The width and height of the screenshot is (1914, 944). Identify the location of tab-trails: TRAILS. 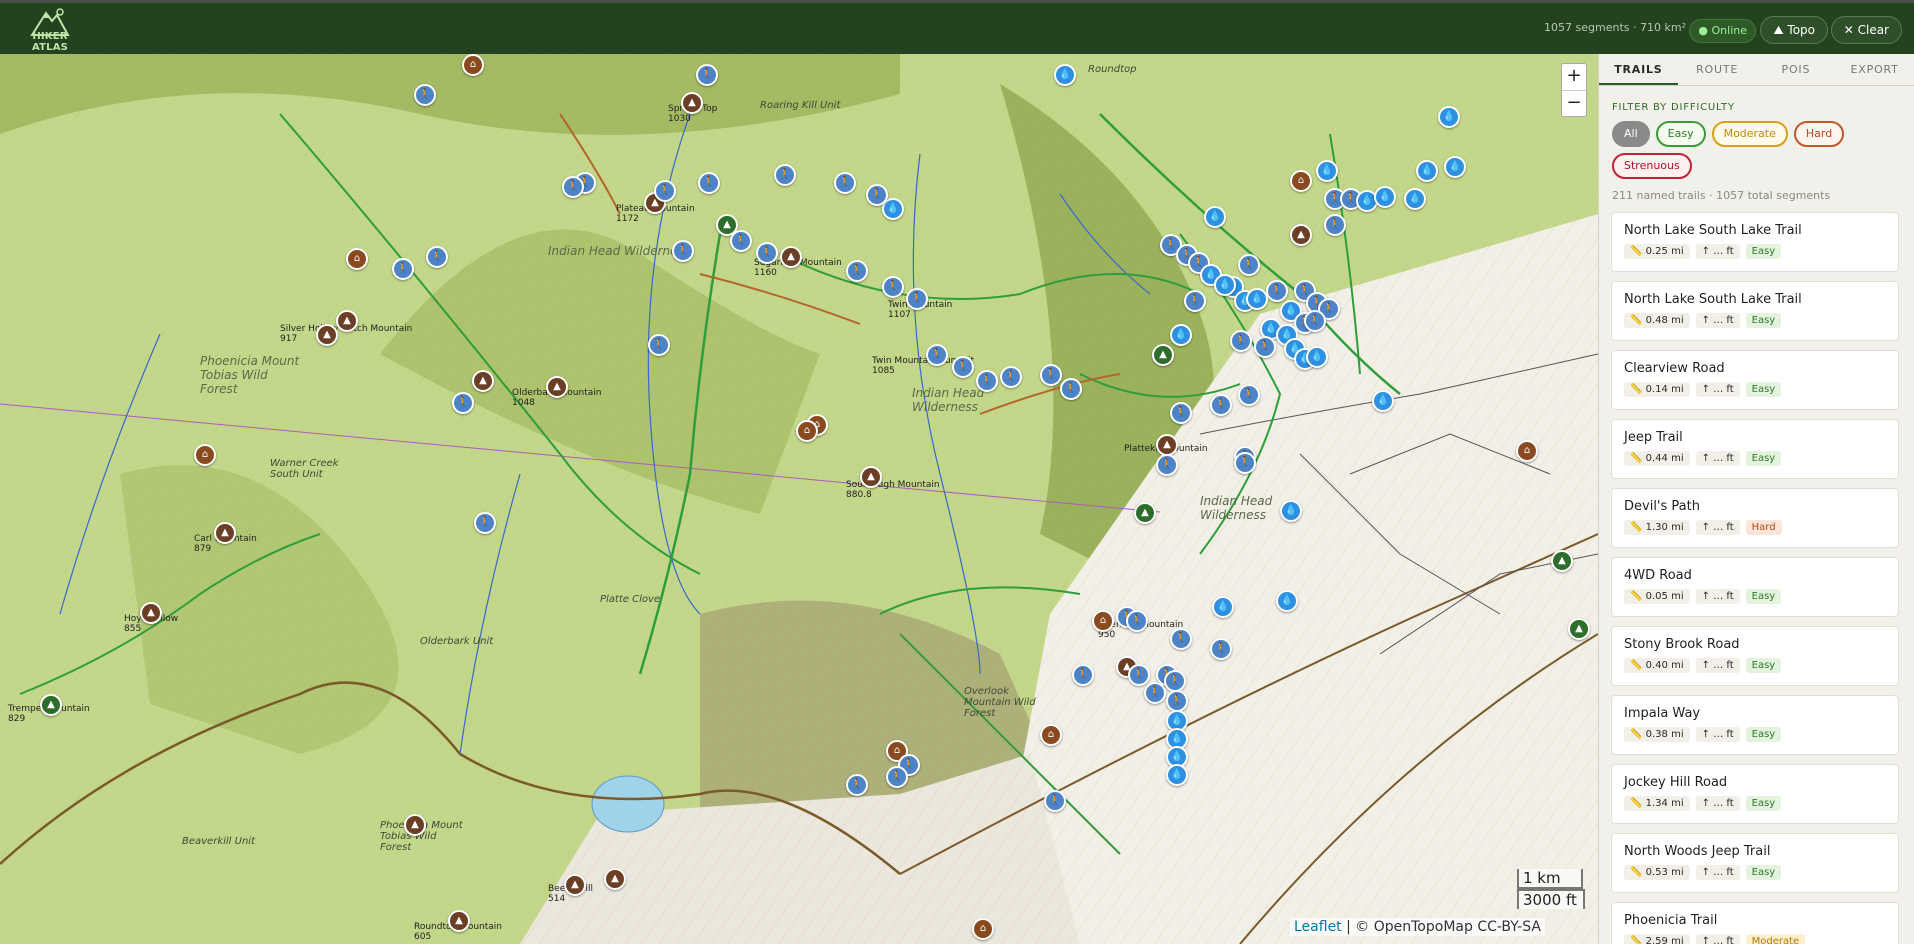
(1638, 69).